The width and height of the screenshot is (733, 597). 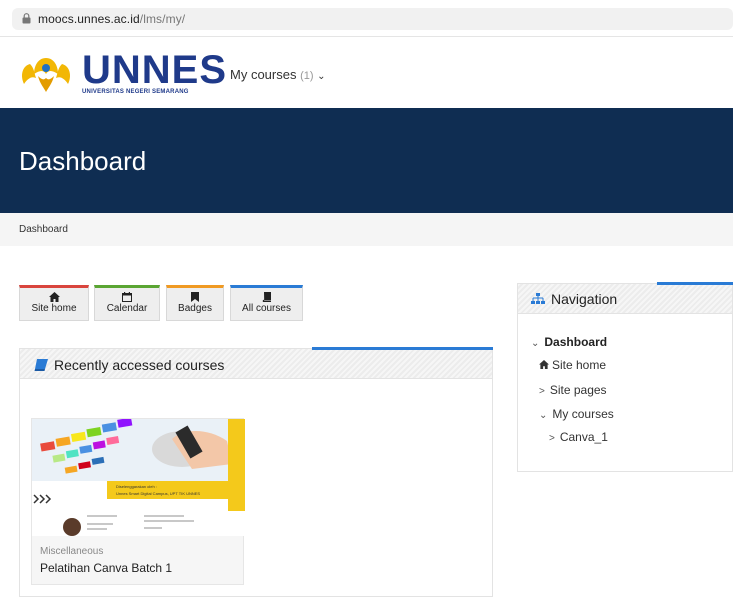 What do you see at coordinates (89, 19) in the screenshot?
I see `url-host: moocs.unnes.ac.id` at bounding box center [89, 19].